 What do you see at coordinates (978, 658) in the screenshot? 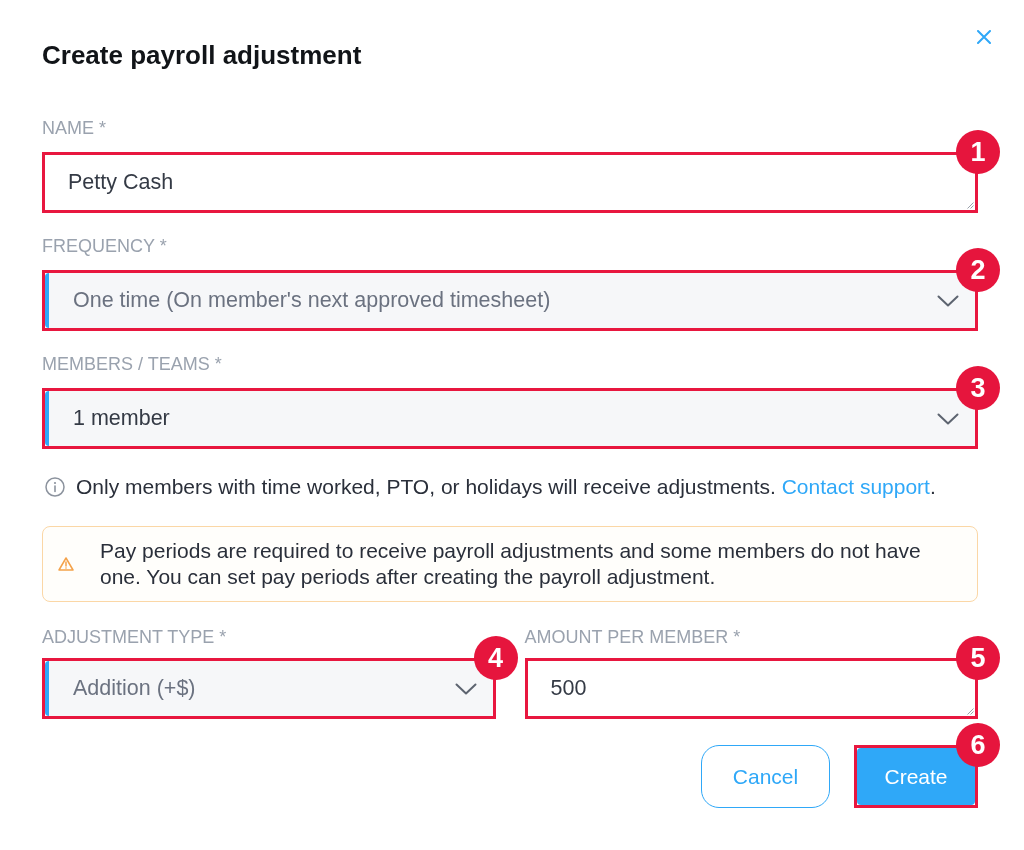
I see `callout-badge: 5` at bounding box center [978, 658].